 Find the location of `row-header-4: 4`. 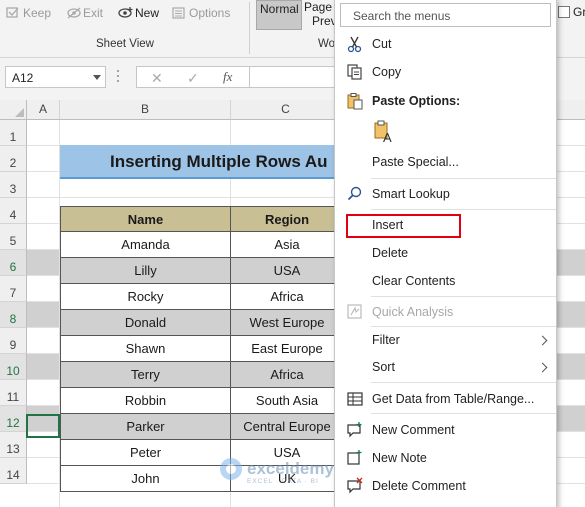

row-header-4: 4 is located at coordinates (13, 211).